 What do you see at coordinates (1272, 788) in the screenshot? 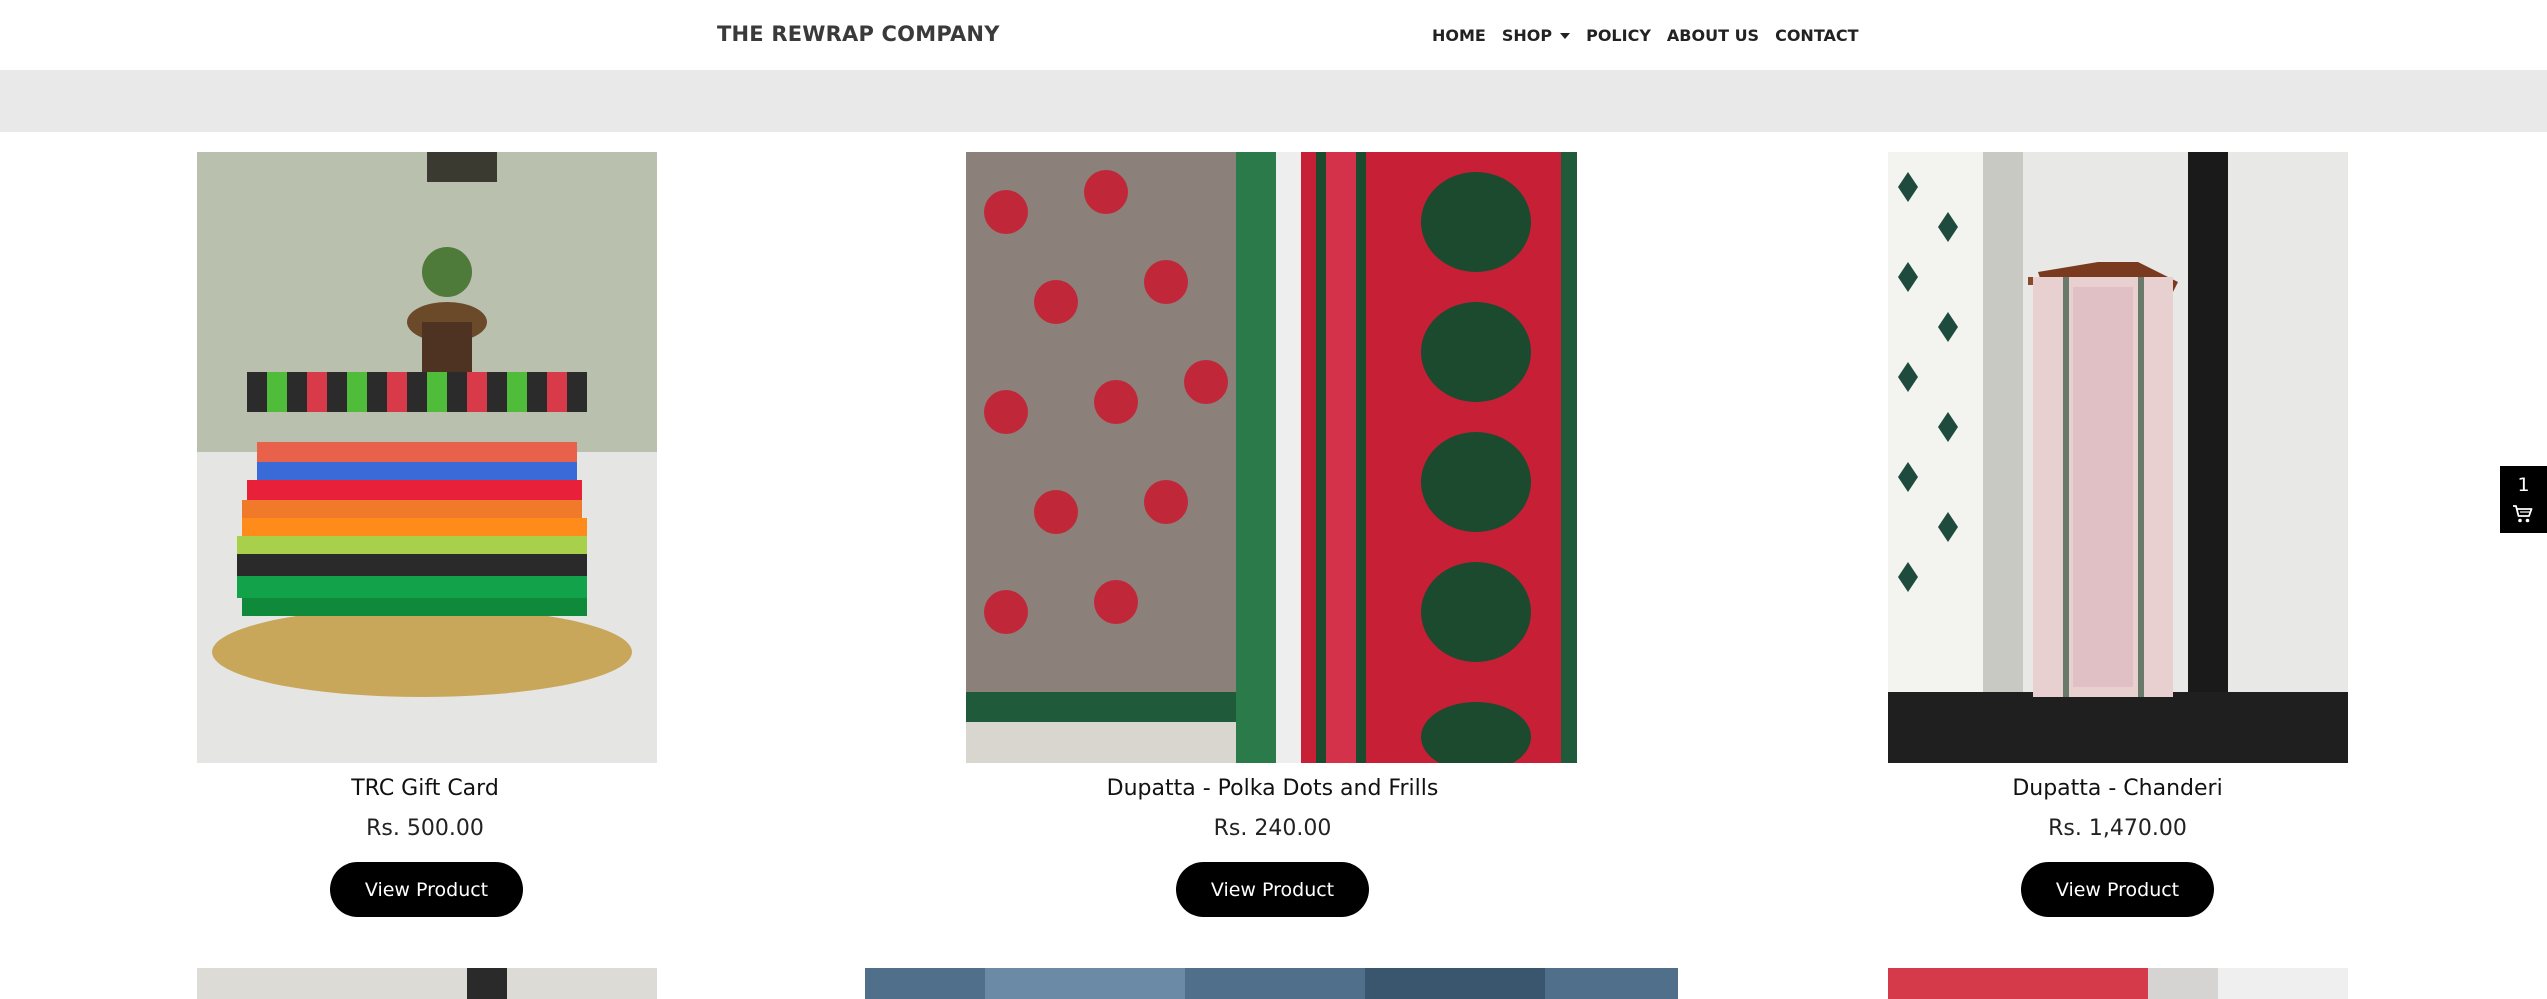
I see `product-name: Dupatta - Polka Dots and Frills` at bounding box center [1272, 788].